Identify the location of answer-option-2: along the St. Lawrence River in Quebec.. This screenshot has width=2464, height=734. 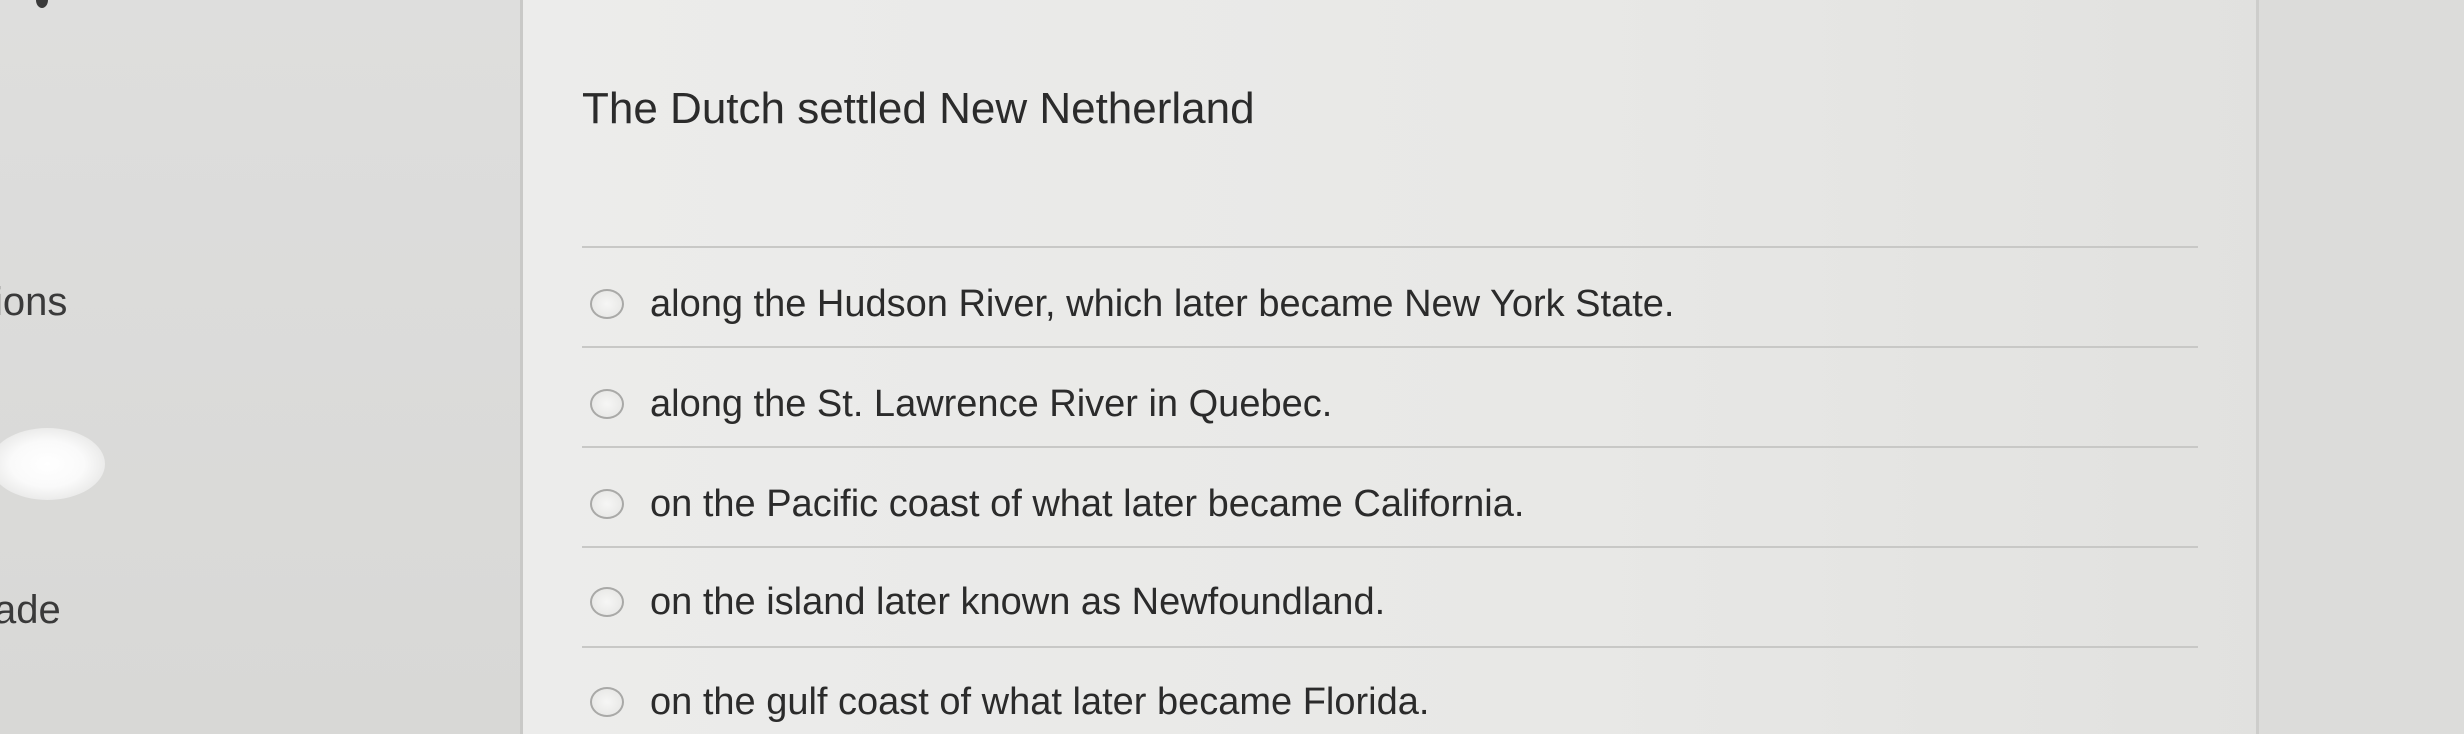
(961, 404).